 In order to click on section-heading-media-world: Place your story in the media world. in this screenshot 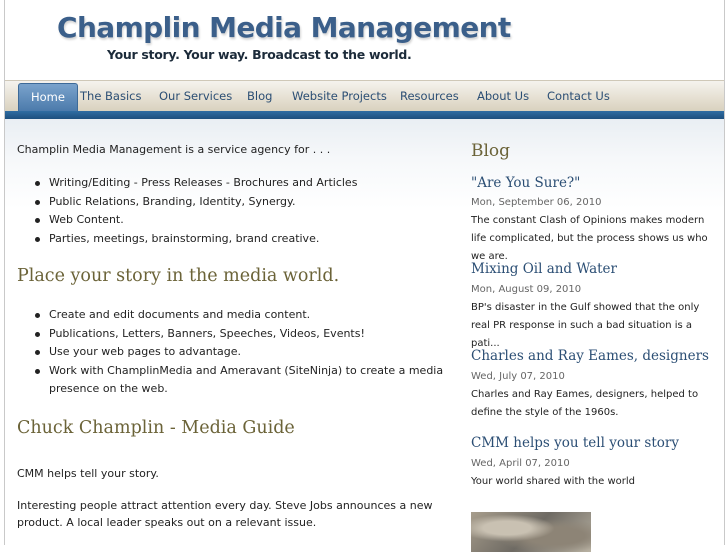, I will do `click(178, 276)`.